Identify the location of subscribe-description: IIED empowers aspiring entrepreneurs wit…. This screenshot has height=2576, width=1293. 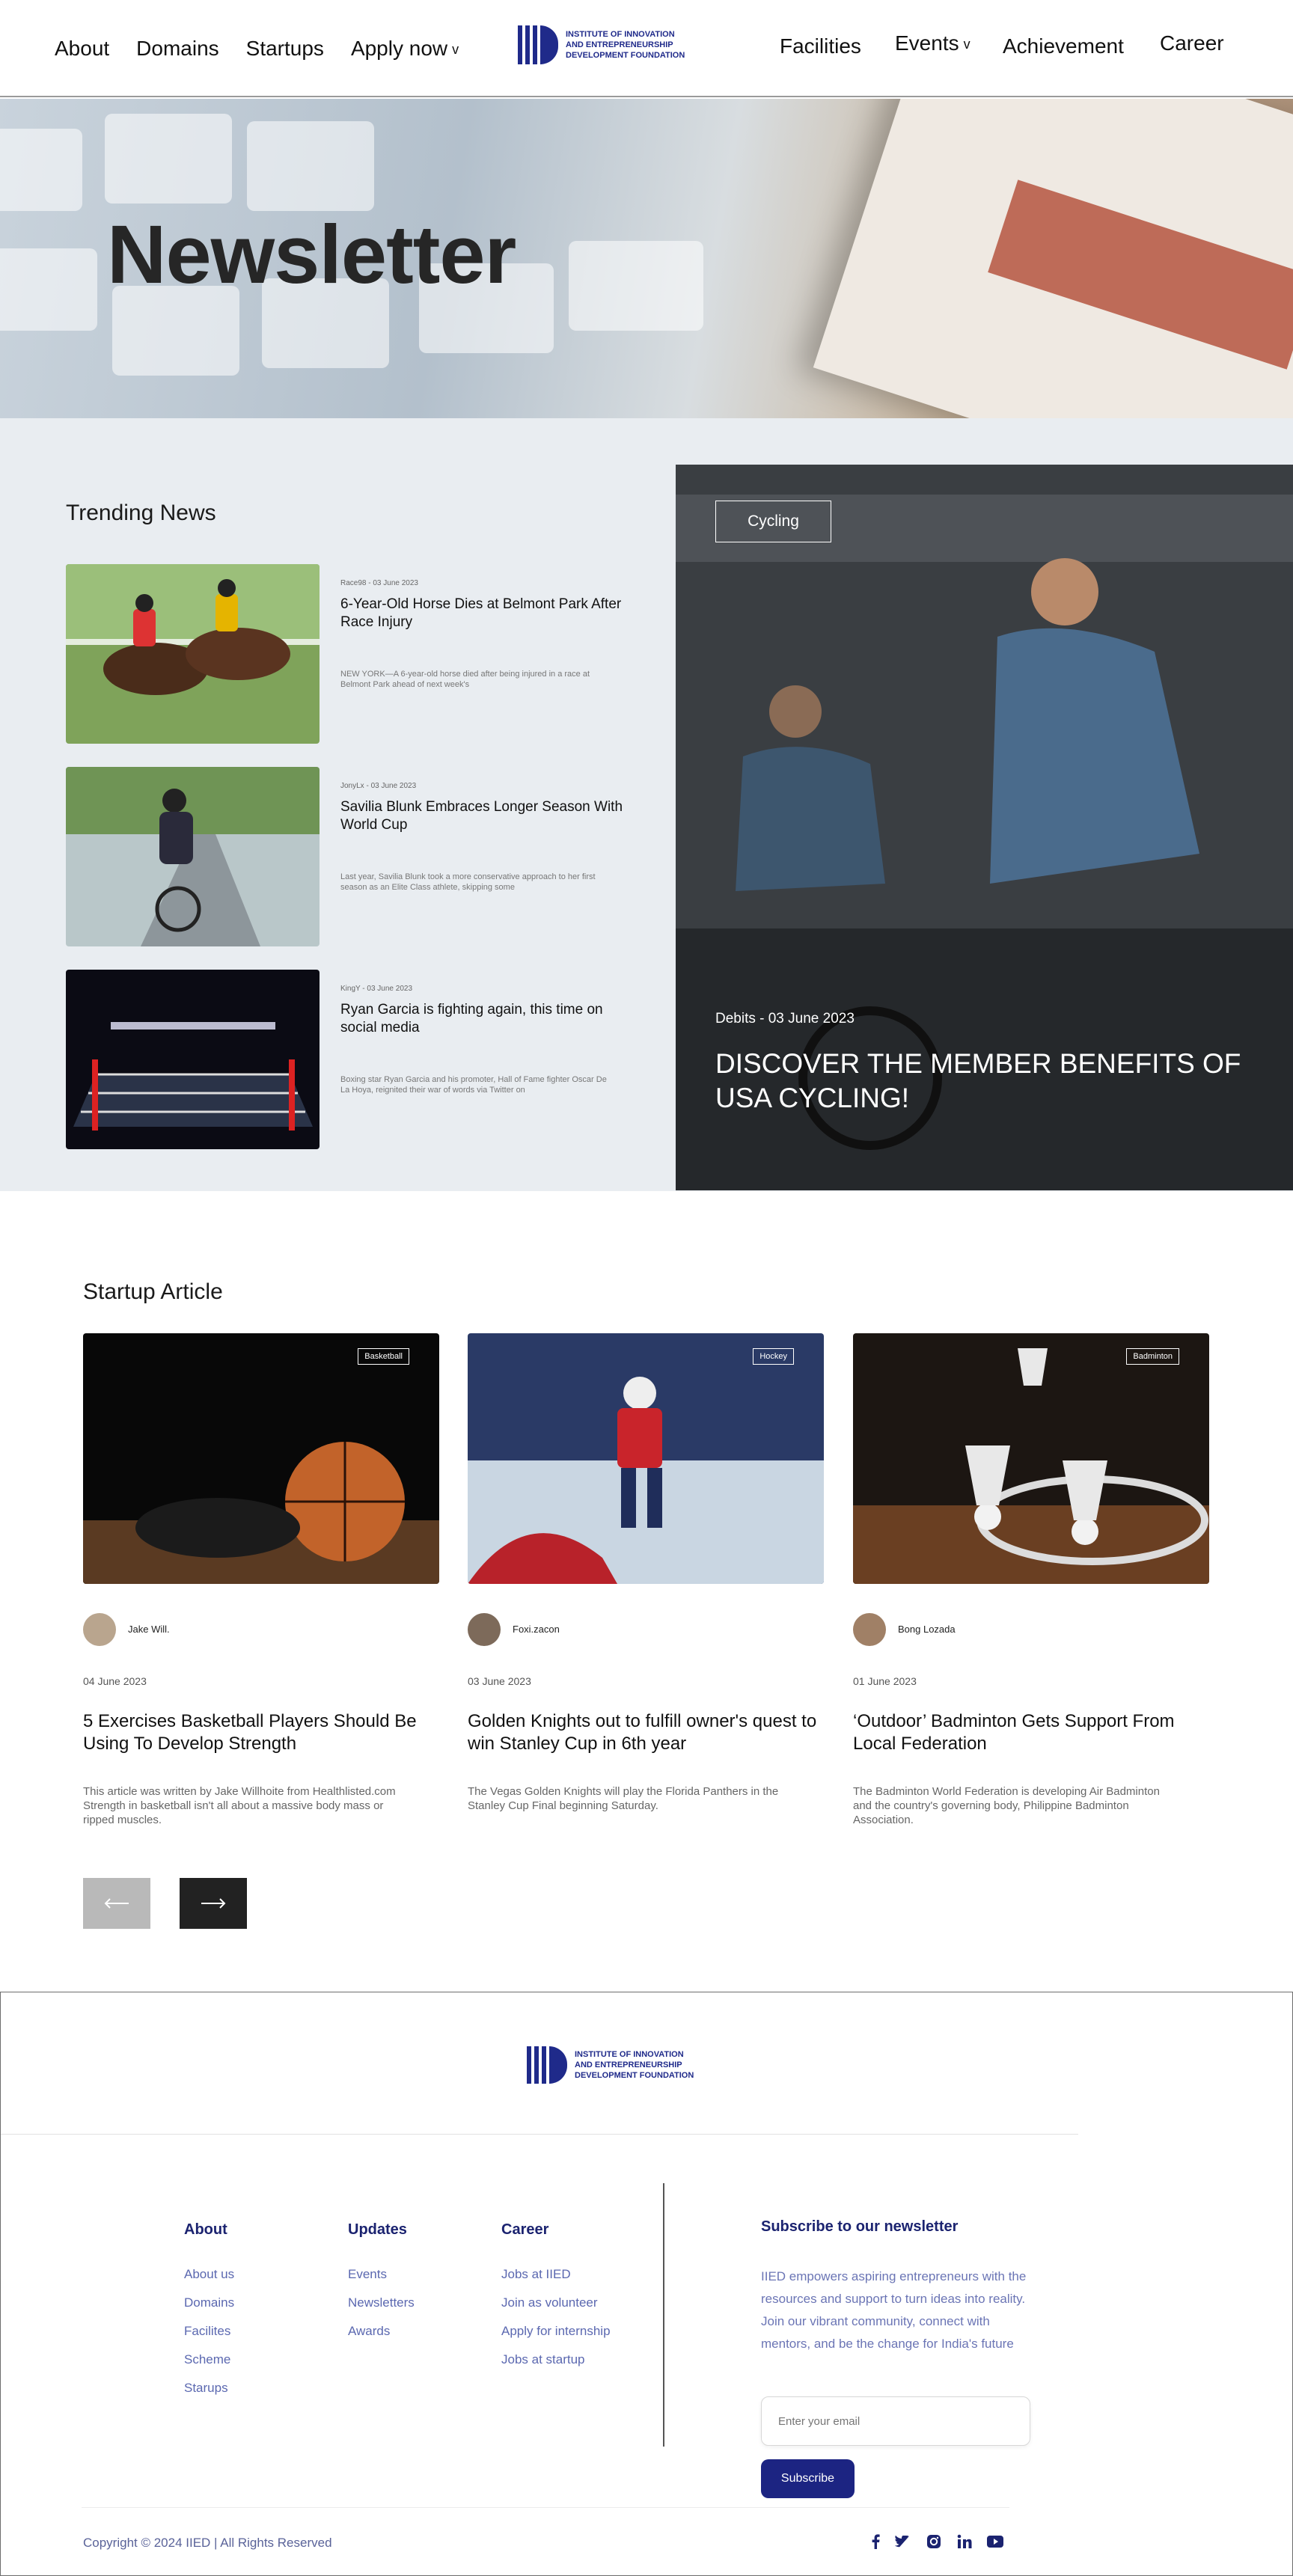
(894, 2310).